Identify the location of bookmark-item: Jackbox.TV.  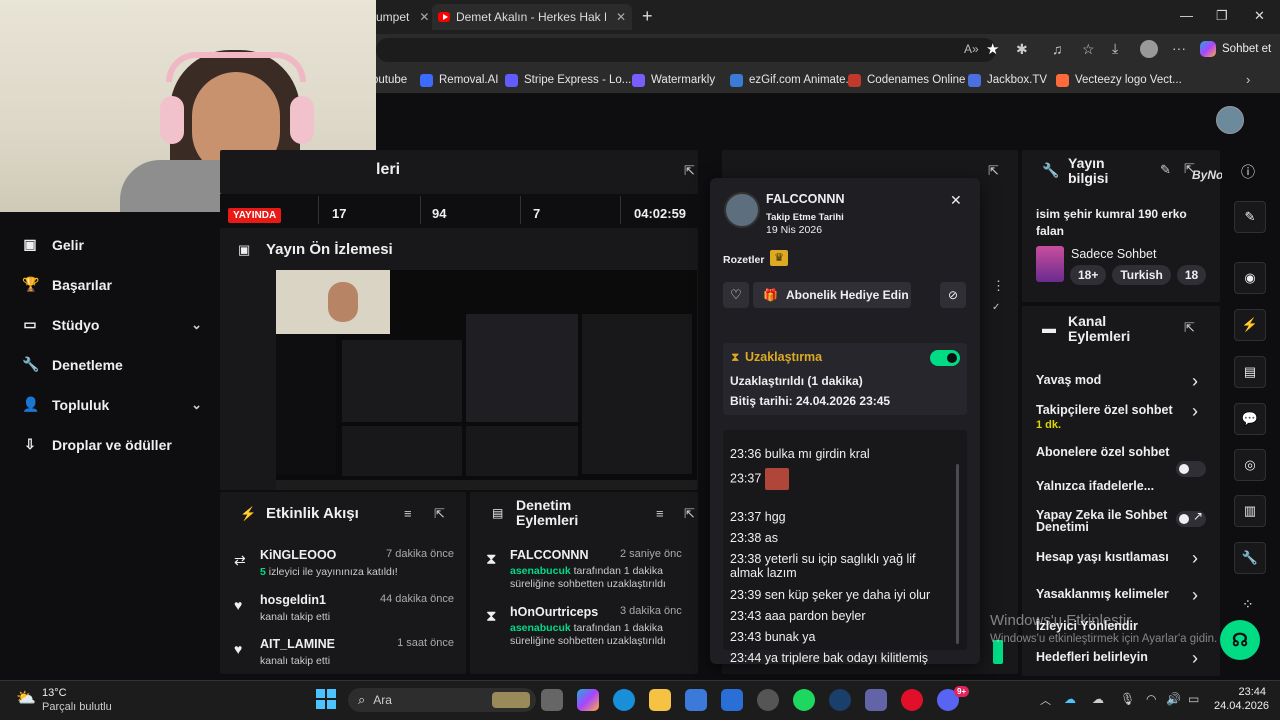
(1007, 80).